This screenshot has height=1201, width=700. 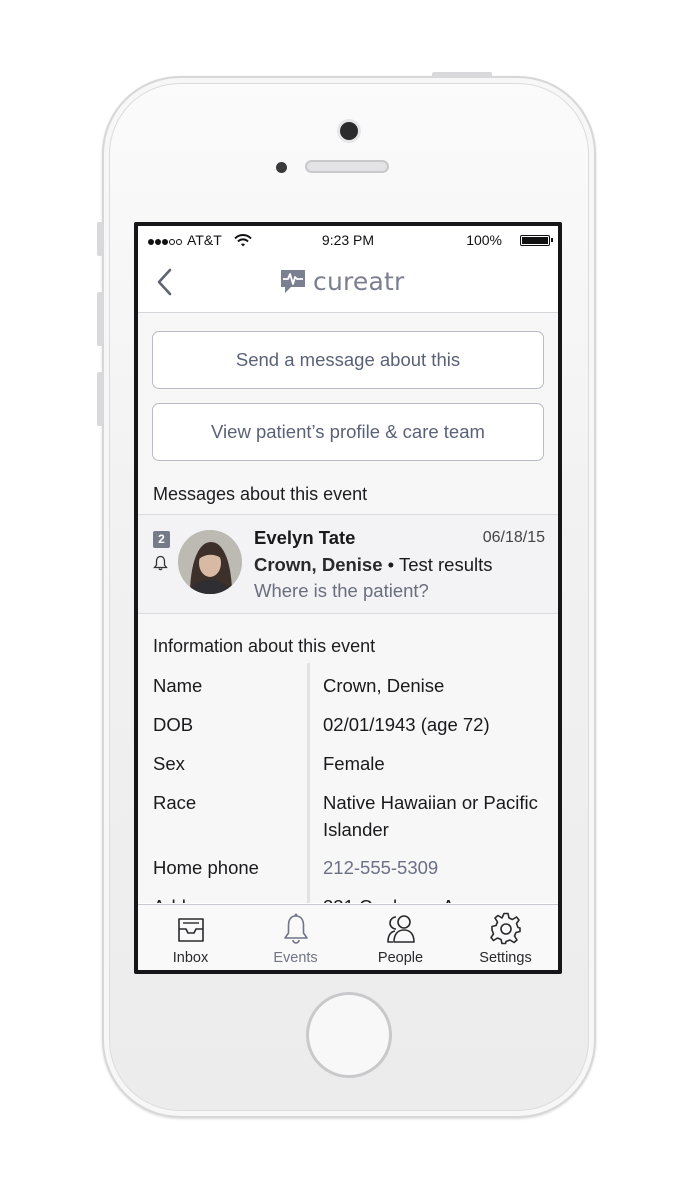 I want to click on navigation-bar: cureatr, so click(x=348, y=283).